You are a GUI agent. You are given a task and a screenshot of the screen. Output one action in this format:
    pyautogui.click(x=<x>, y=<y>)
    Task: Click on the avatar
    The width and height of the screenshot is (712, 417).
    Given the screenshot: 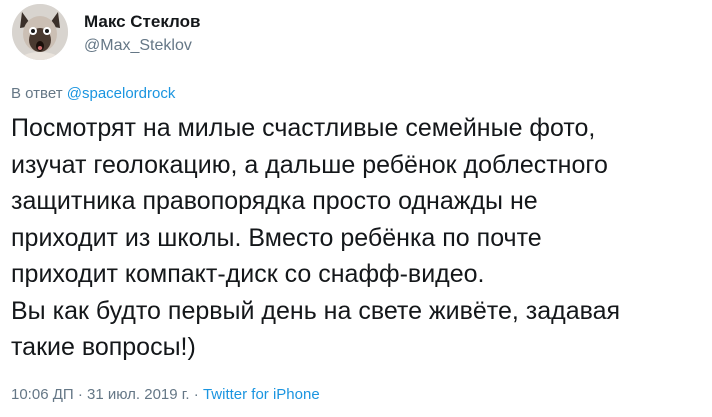 What is the action you would take?
    pyautogui.click(x=40, y=32)
    